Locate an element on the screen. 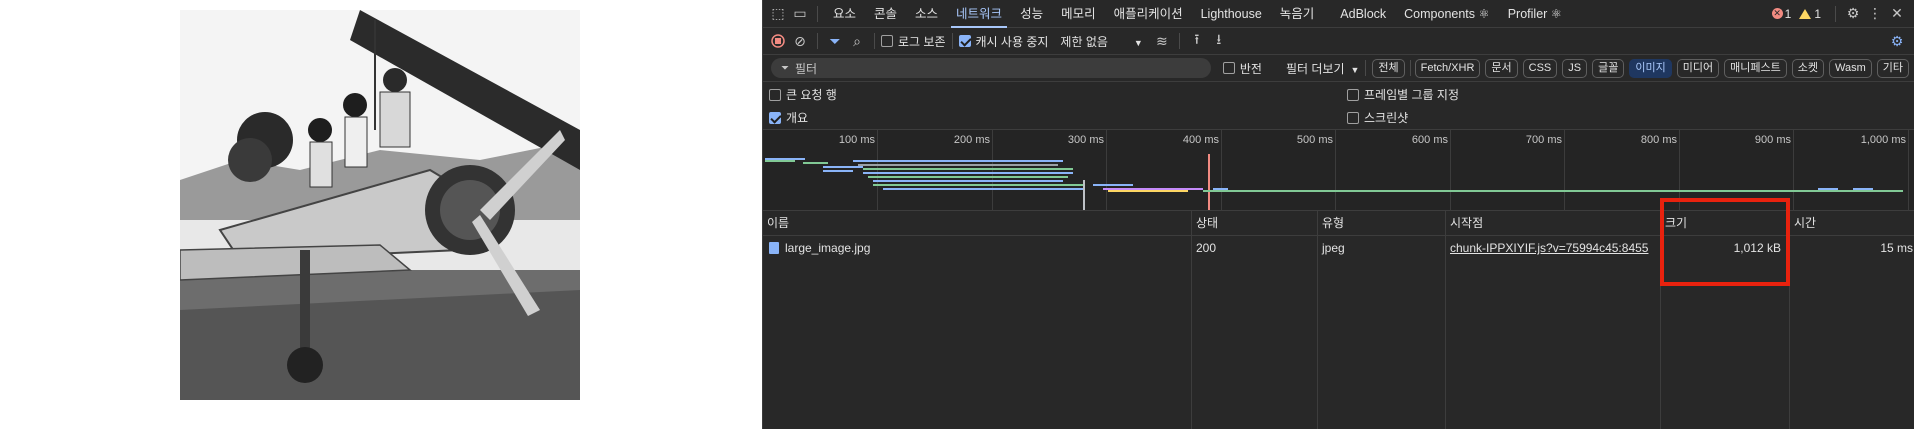  import-har-icon: ⭱ is located at coordinates (1197, 41).